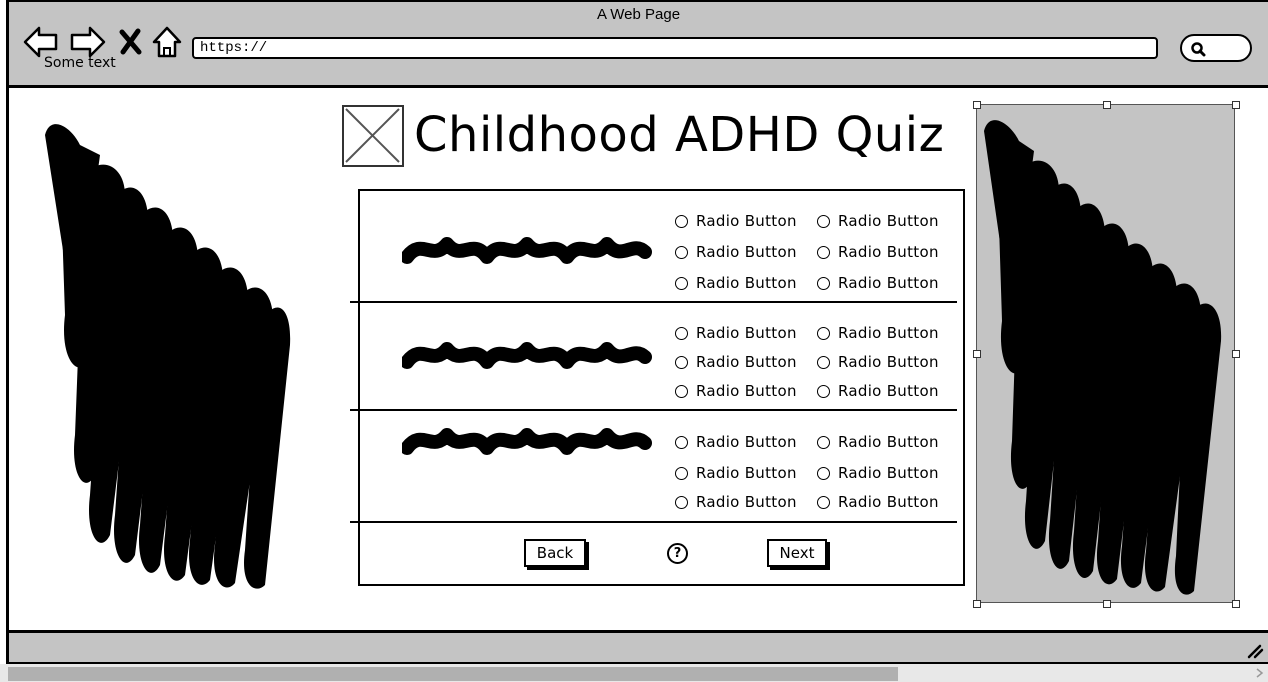  Describe the element at coordinates (168, 356) in the screenshot. I see `scribble-image-left` at that location.